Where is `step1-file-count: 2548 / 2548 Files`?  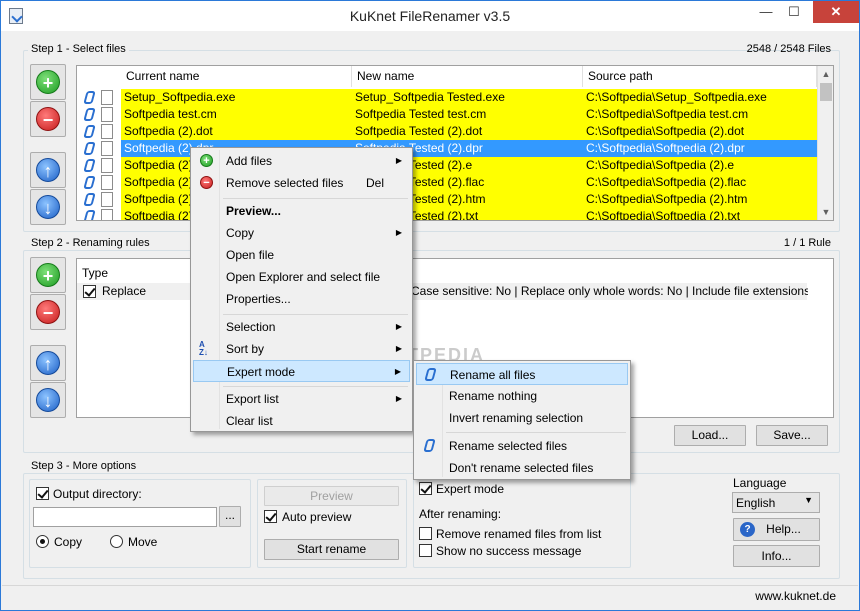 step1-file-count: 2548 / 2548 Files is located at coordinates (788, 49).